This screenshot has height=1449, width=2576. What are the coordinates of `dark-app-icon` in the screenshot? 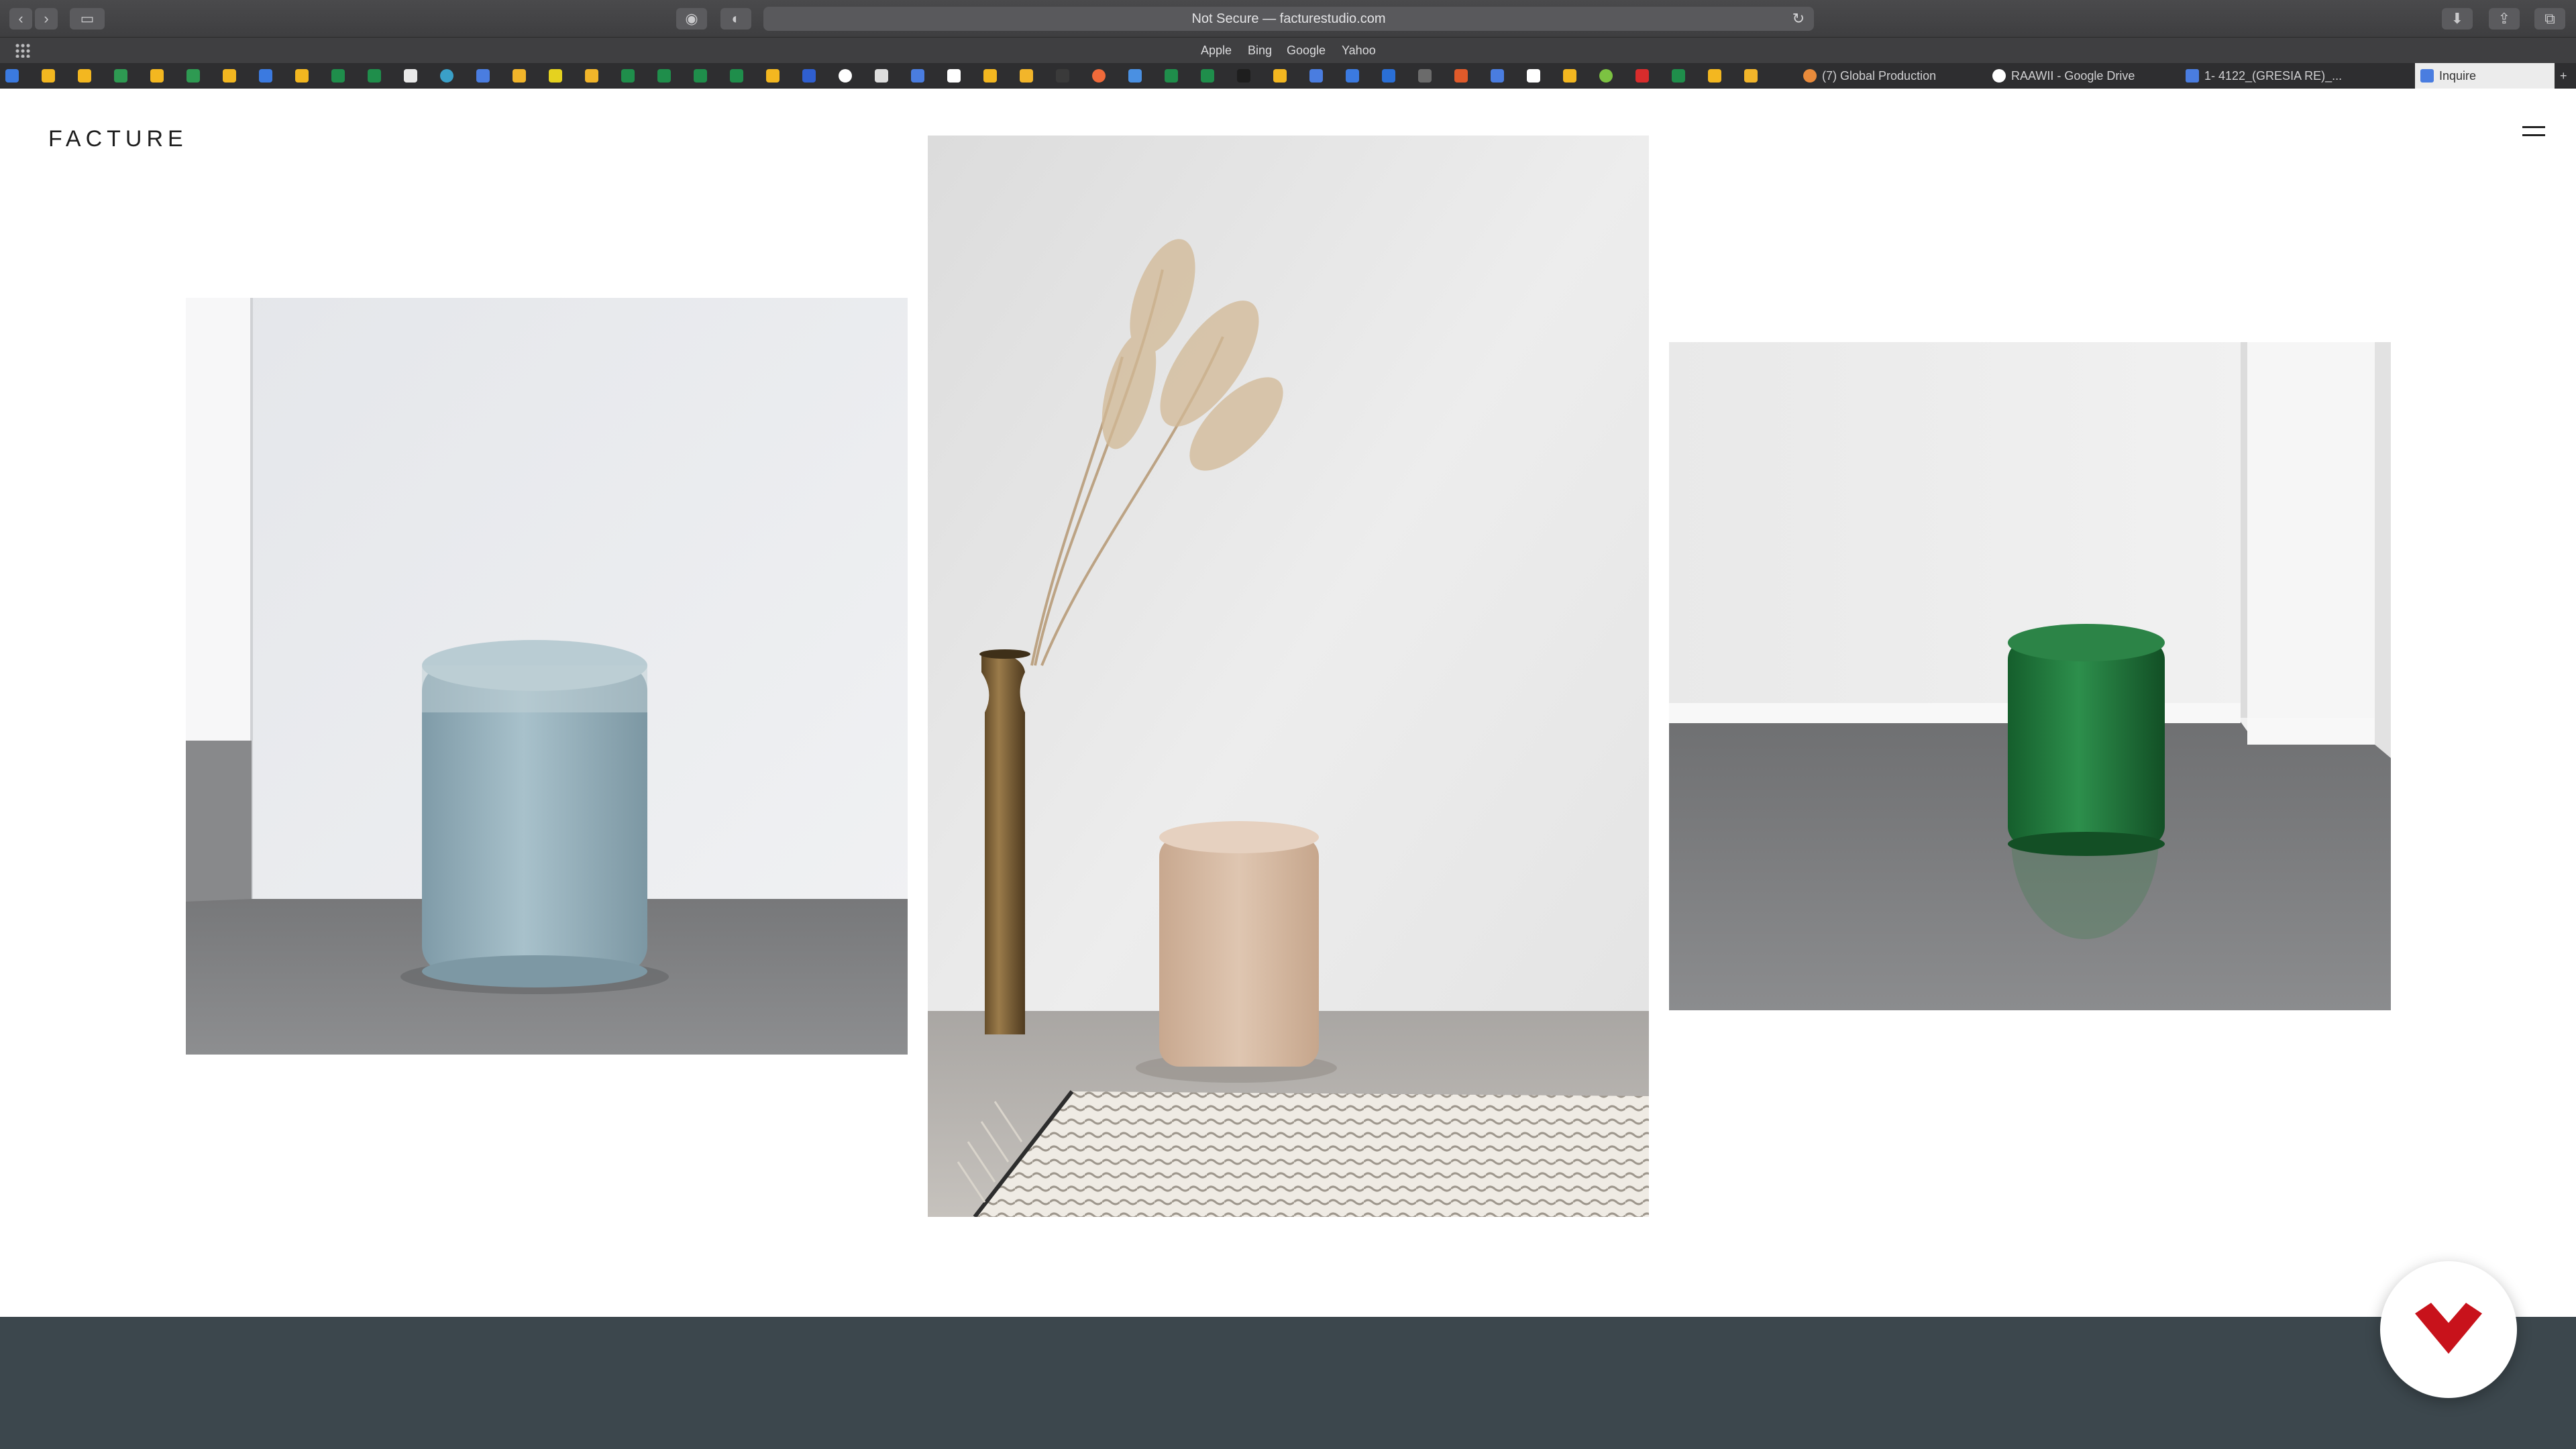 It's located at (1243, 76).